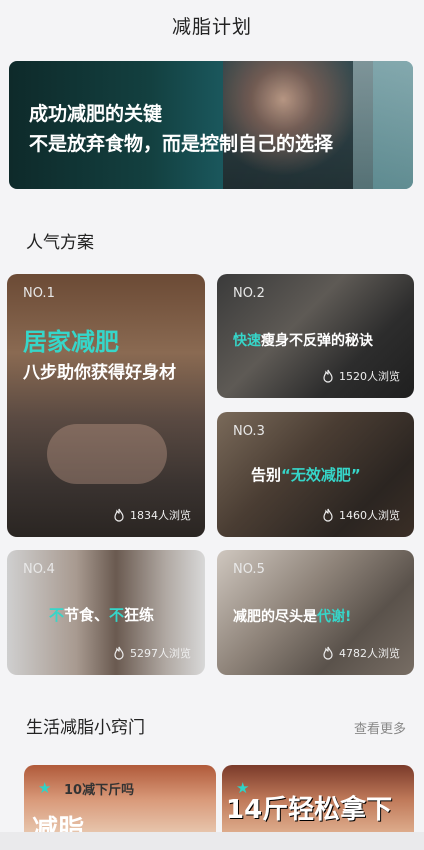  I want to click on plan-card-2: NO.2 快速瘦身不反弹的秘诀 1520人浏览, so click(315, 336).